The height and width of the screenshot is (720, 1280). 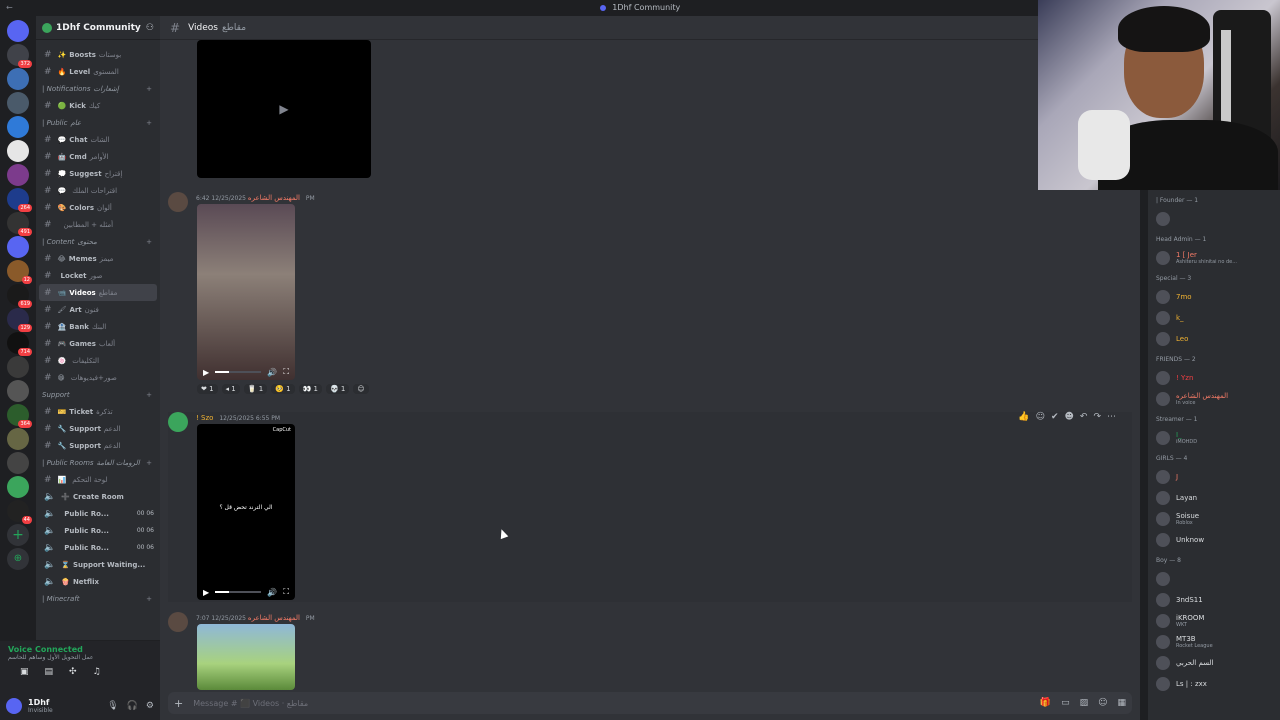 I want to click on check-icon: ✔, so click(x=1055, y=417).